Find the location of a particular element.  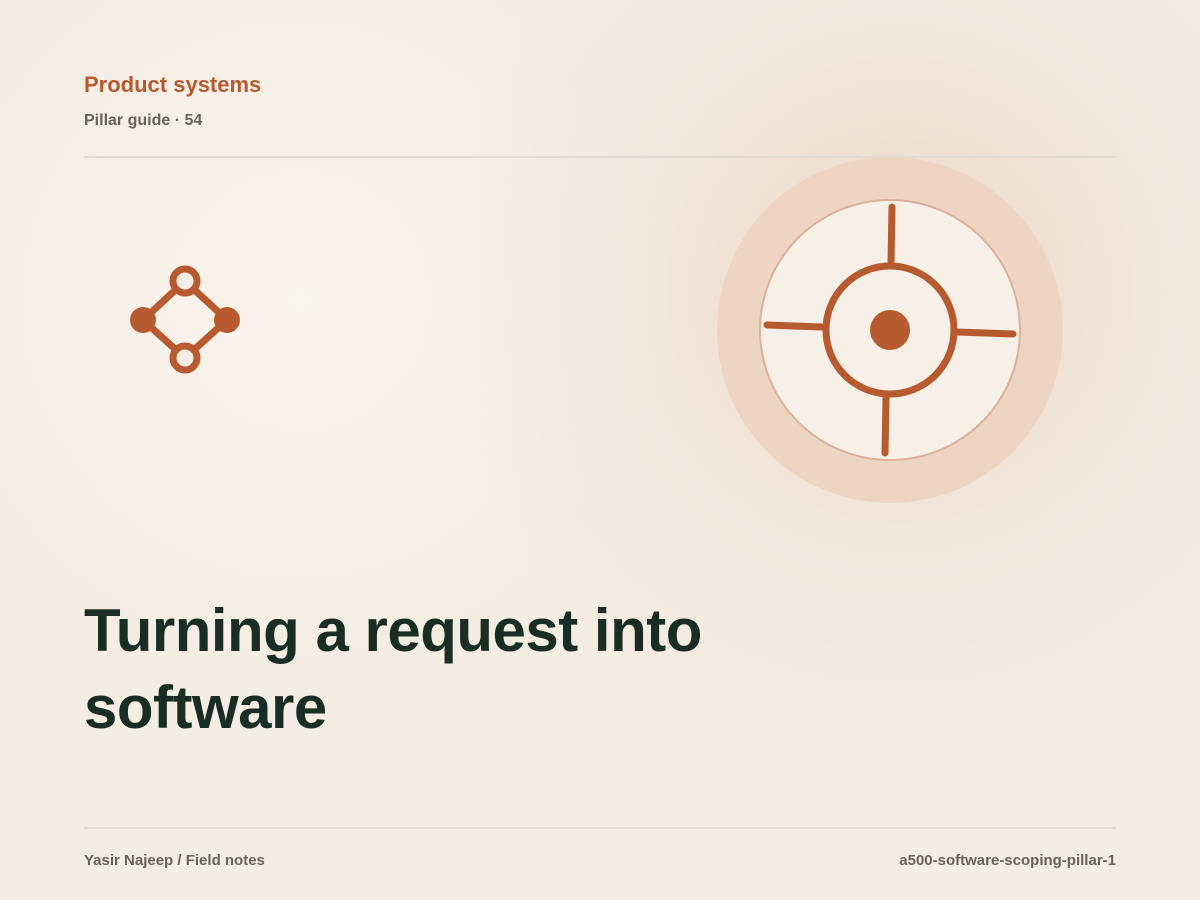

author-credit: Yasir Najeep / Field notes is located at coordinates (174, 860).